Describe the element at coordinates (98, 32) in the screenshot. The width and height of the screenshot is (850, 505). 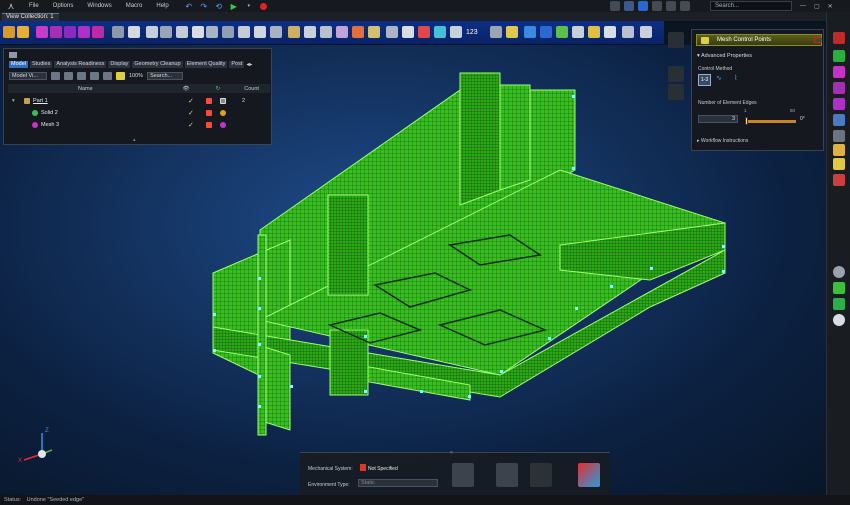
I see `mesh-volume-icon` at that location.